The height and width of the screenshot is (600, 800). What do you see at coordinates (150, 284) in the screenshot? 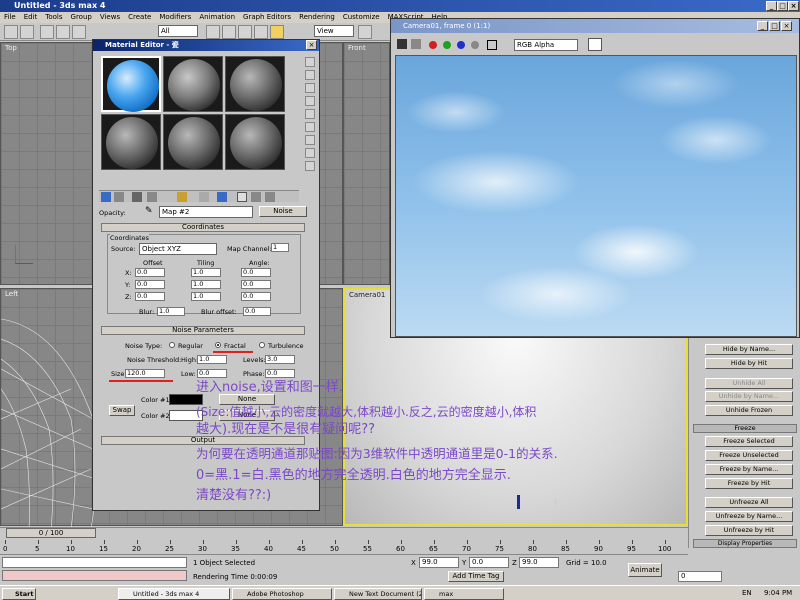
I see `offset-y-spinner: 0.0` at bounding box center [150, 284].